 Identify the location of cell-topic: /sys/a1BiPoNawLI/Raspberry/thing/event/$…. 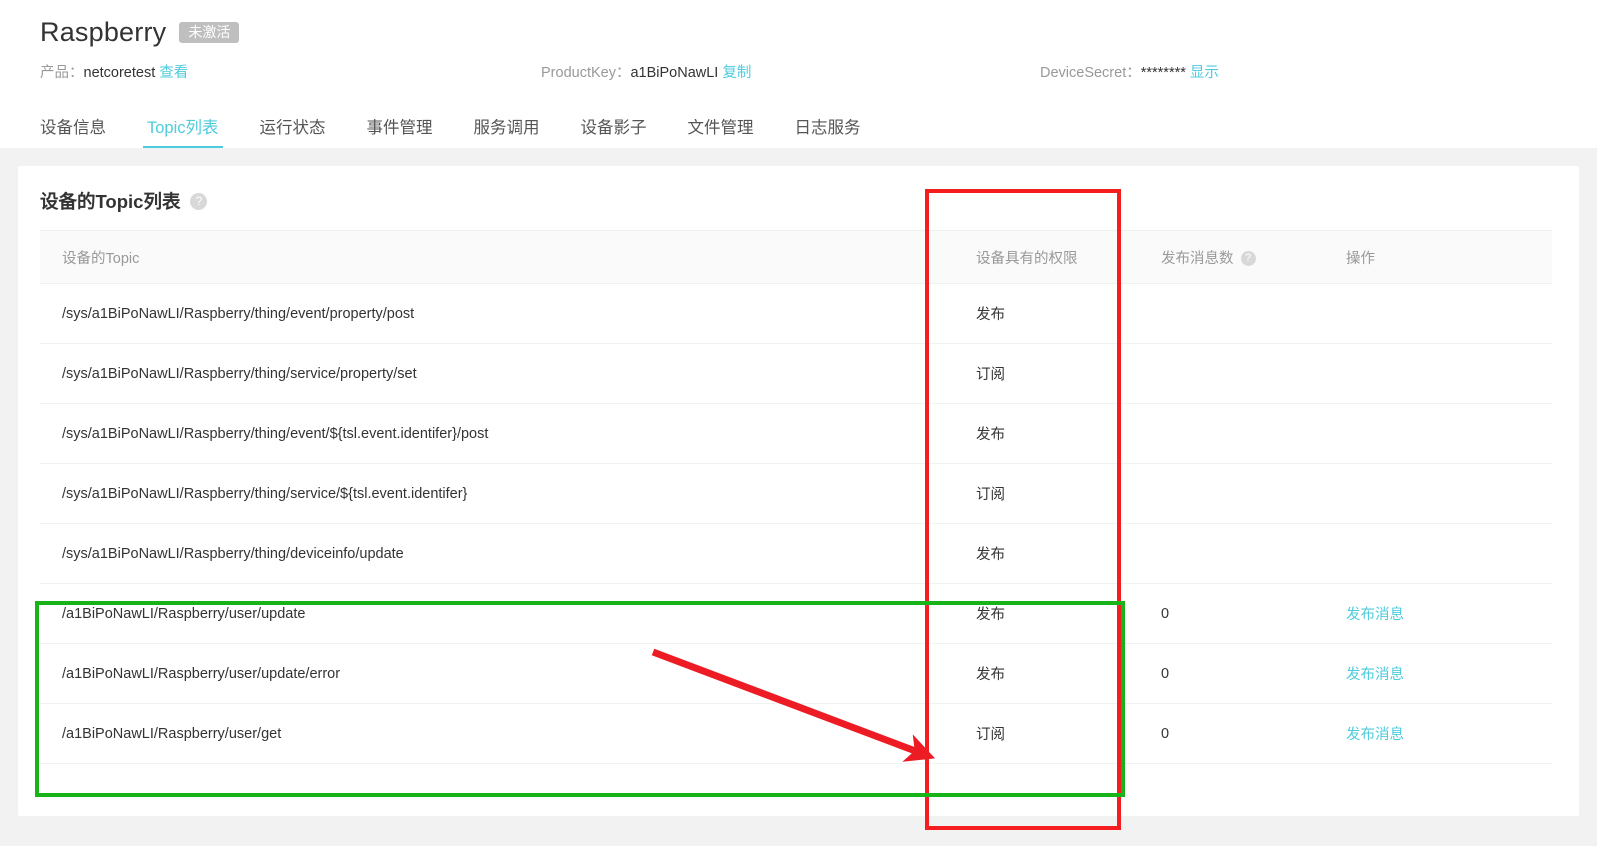
(503, 433).